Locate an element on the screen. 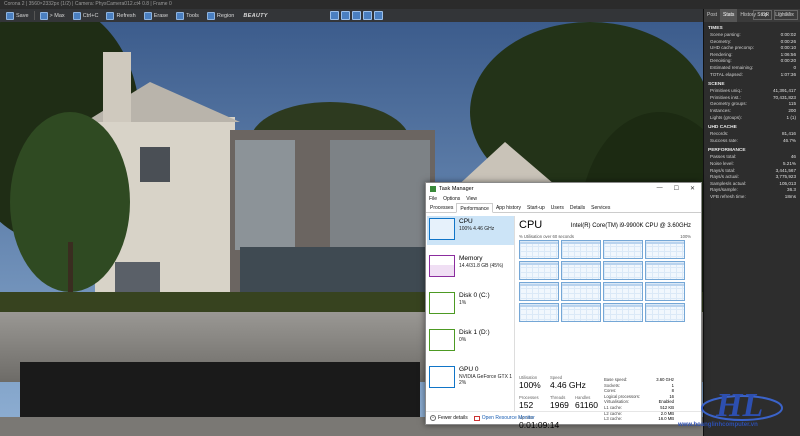 Image resolution: width=800 pixels, height=436 pixels. utilisation-value: 100% is located at coordinates (530, 385).